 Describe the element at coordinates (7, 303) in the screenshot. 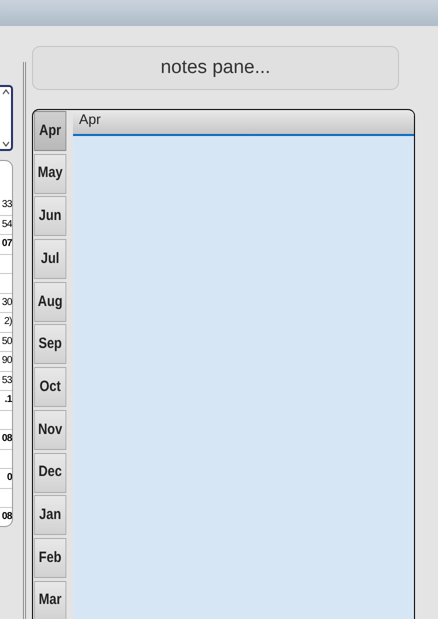

I see `table-cell: 30` at that location.